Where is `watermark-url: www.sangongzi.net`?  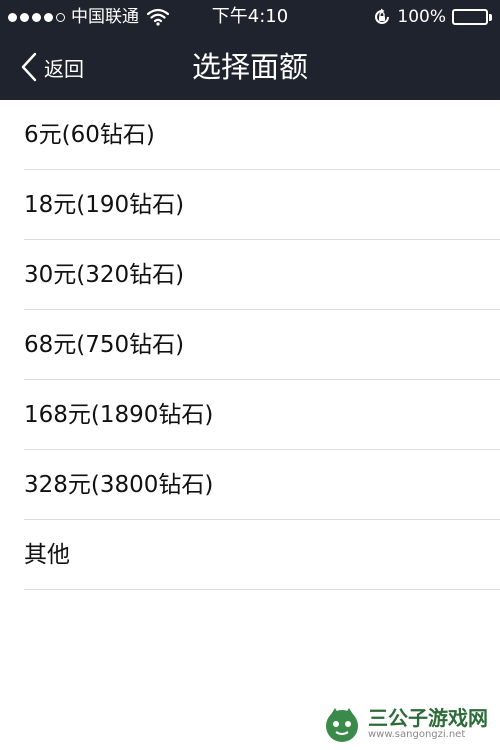 watermark-url: www.sangongzi.net is located at coordinates (417, 734).